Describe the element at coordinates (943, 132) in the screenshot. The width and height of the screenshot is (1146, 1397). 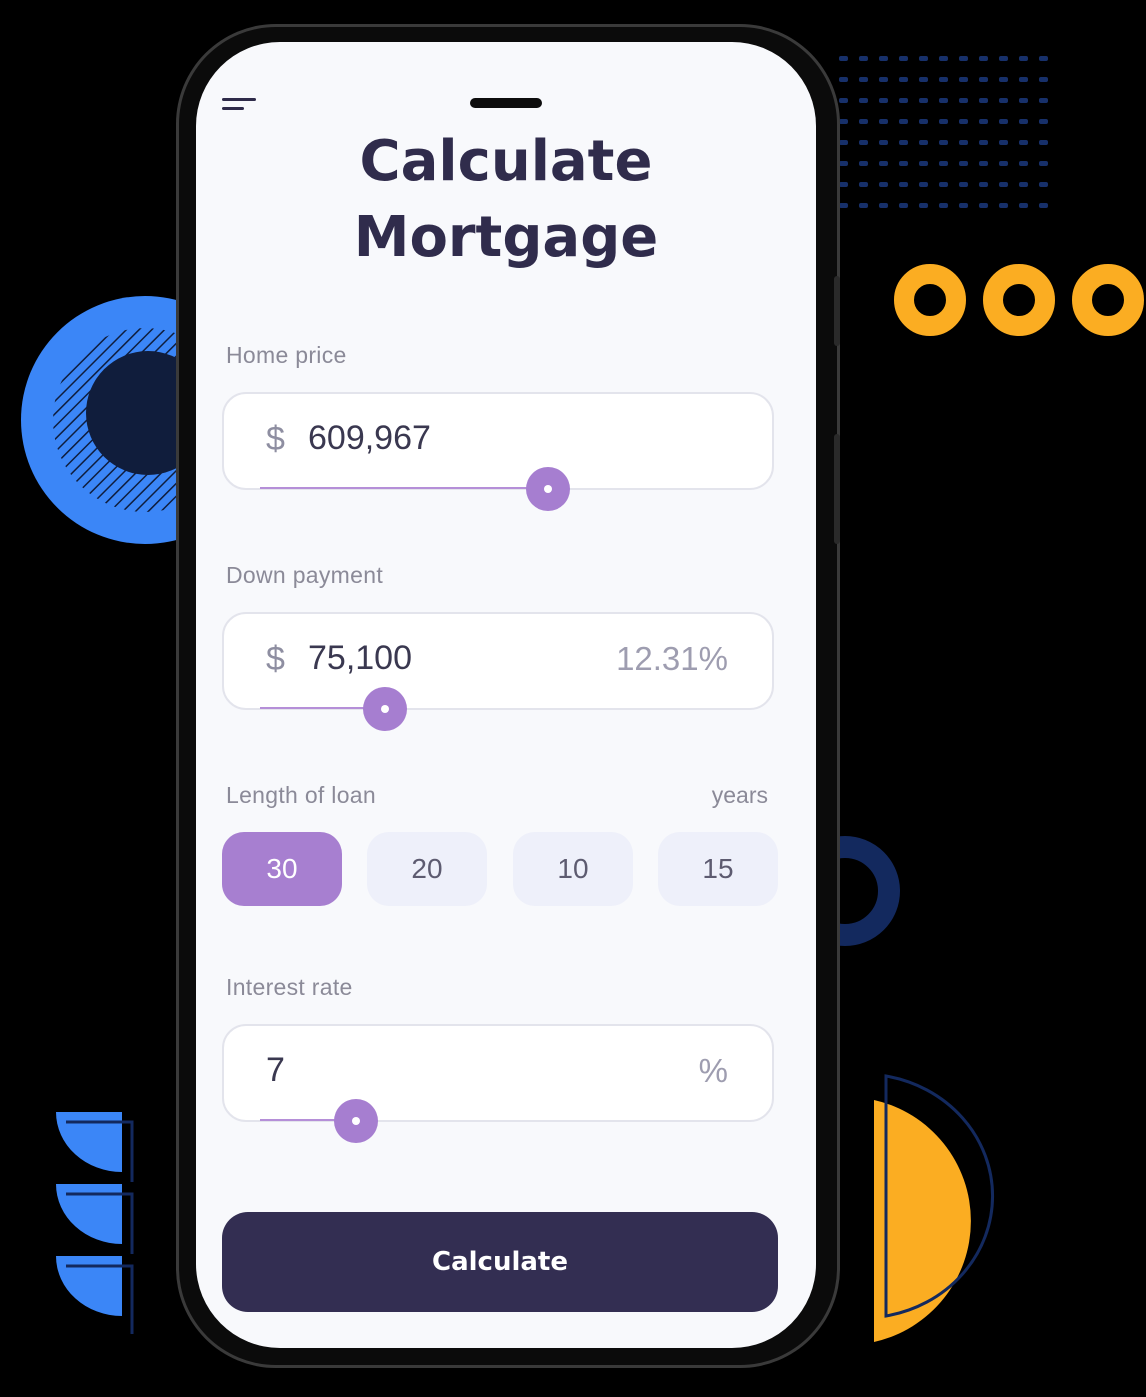
I see `dot-grid-decoration` at that location.